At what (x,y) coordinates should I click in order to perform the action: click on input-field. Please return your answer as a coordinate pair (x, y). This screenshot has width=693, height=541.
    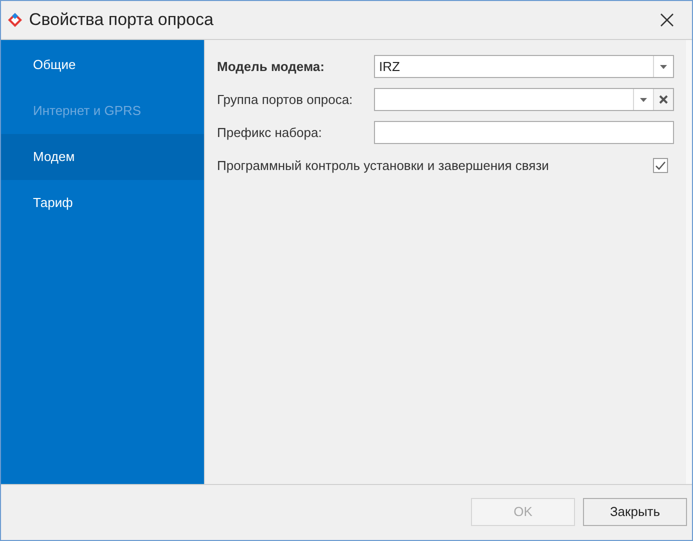
    Looking at the image, I should click on (524, 132).